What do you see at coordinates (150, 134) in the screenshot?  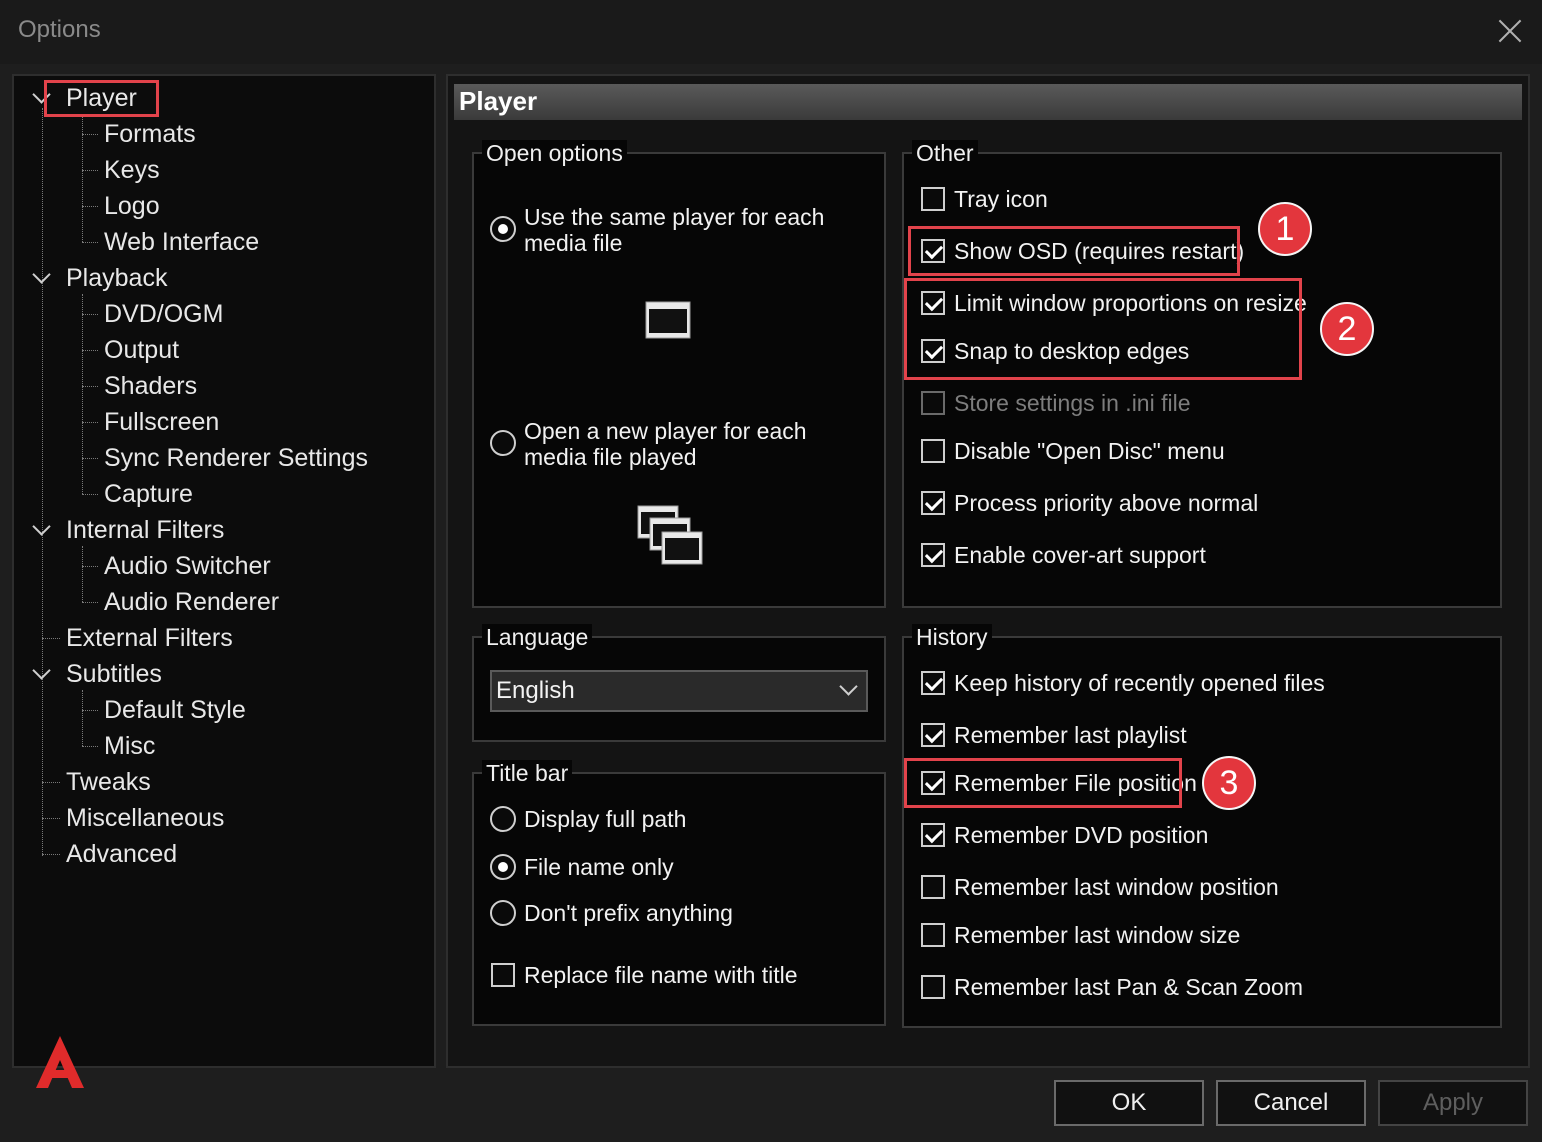 I see `tree-item-formats: Formats` at bounding box center [150, 134].